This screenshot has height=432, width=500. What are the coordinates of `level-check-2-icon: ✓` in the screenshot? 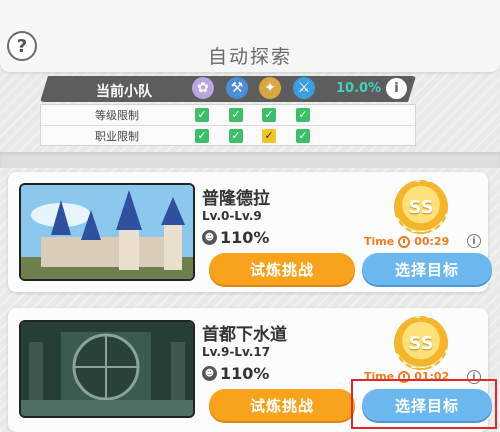 It's located at (236, 115).